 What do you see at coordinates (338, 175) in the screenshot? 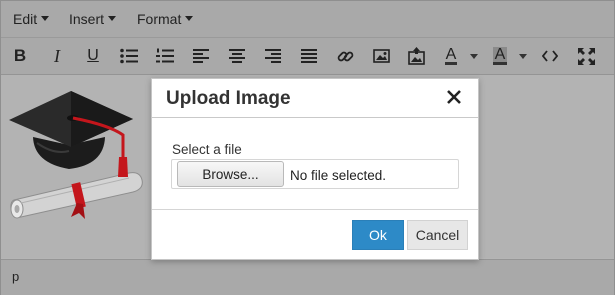
I see `file-status: No file selected.` at bounding box center [338, 175].